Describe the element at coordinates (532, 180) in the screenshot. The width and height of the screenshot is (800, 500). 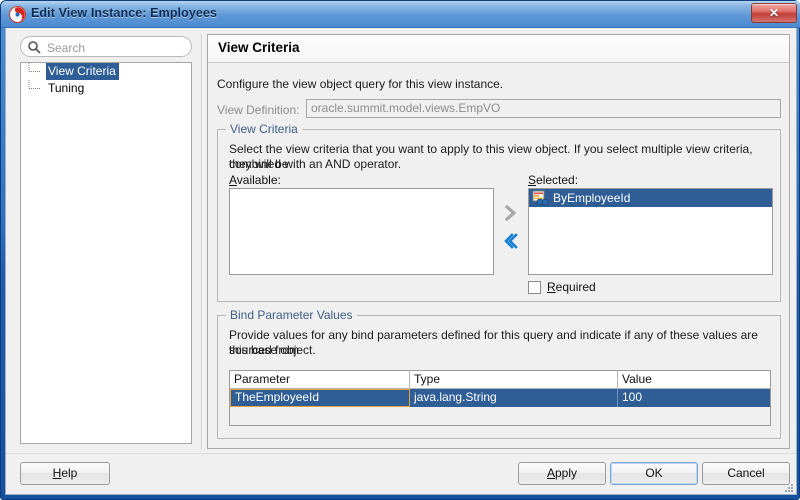
I see `selected-label-mnemonic: S` at that location.